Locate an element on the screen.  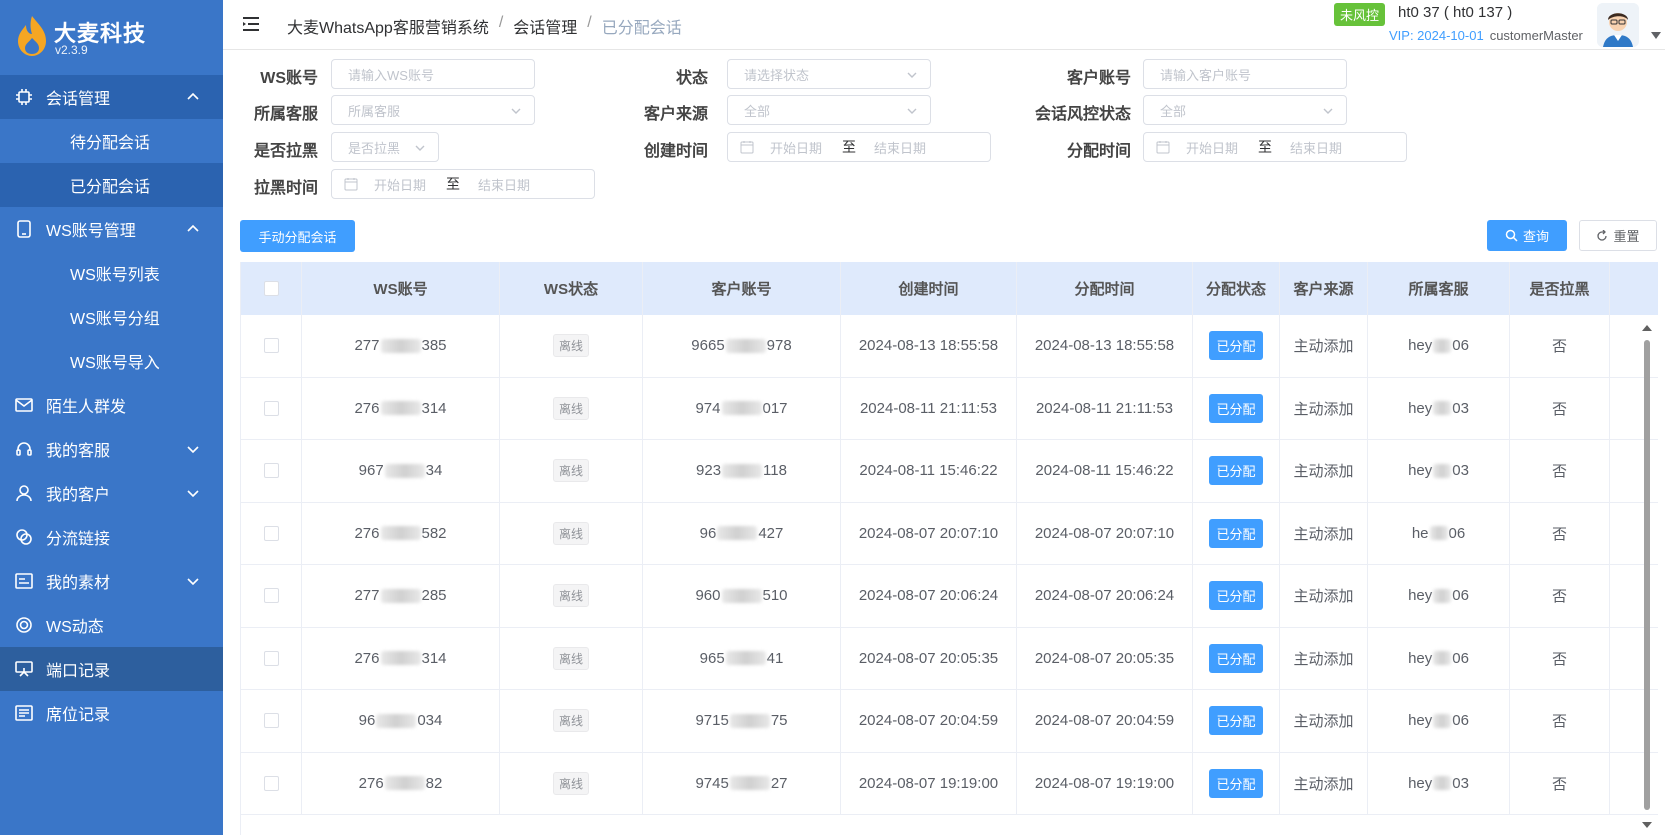
scroll-up-icon is located at coordinates (1647, 328).